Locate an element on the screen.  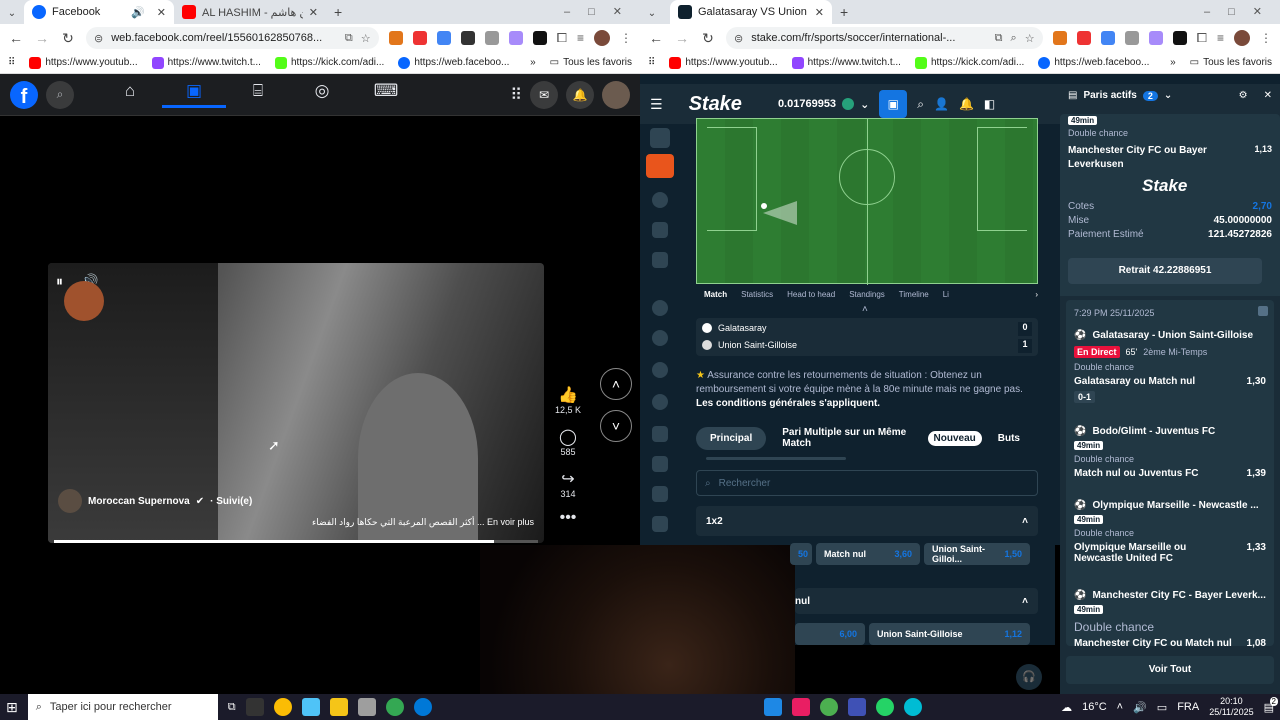
gaming-icon: ⌨ is located at coordinates (386, 94).